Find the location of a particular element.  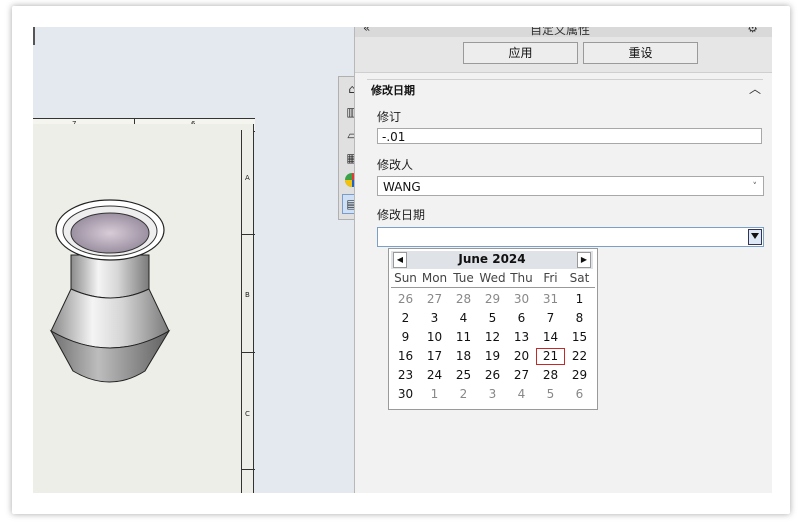

dropdown-arrow-icon is located at coordinates (755, 236).